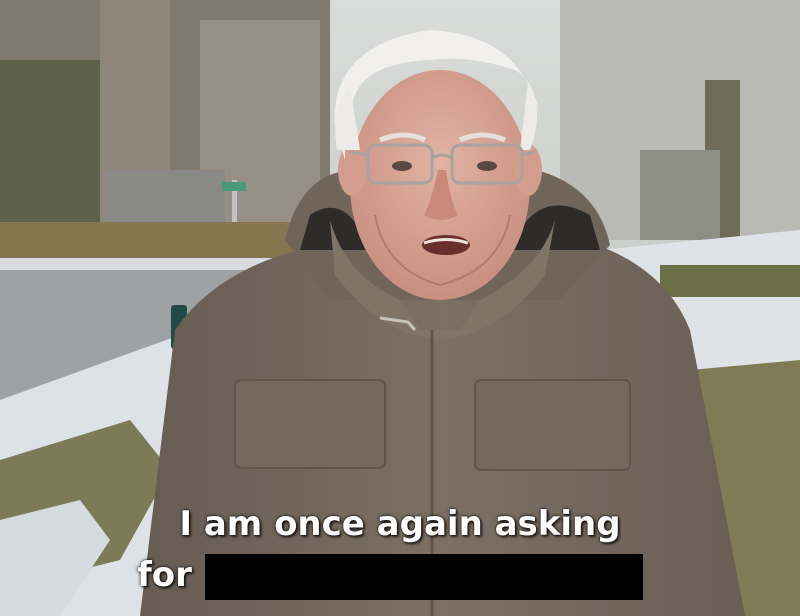  I want to click on redaction-bar, so click(424, 577).